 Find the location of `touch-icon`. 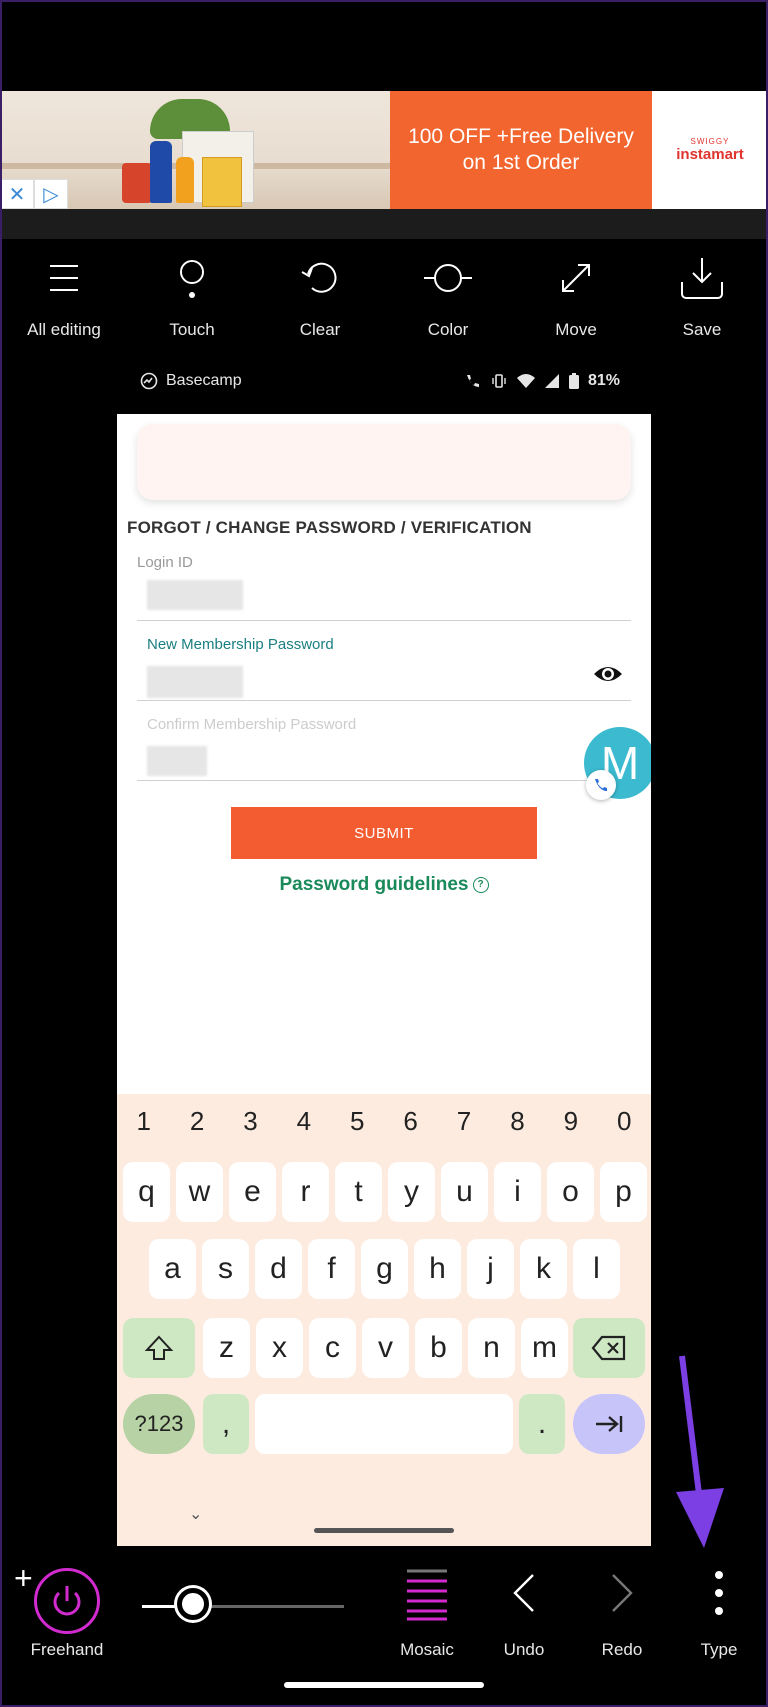

touch-icon is located at coordinates (192, 279).